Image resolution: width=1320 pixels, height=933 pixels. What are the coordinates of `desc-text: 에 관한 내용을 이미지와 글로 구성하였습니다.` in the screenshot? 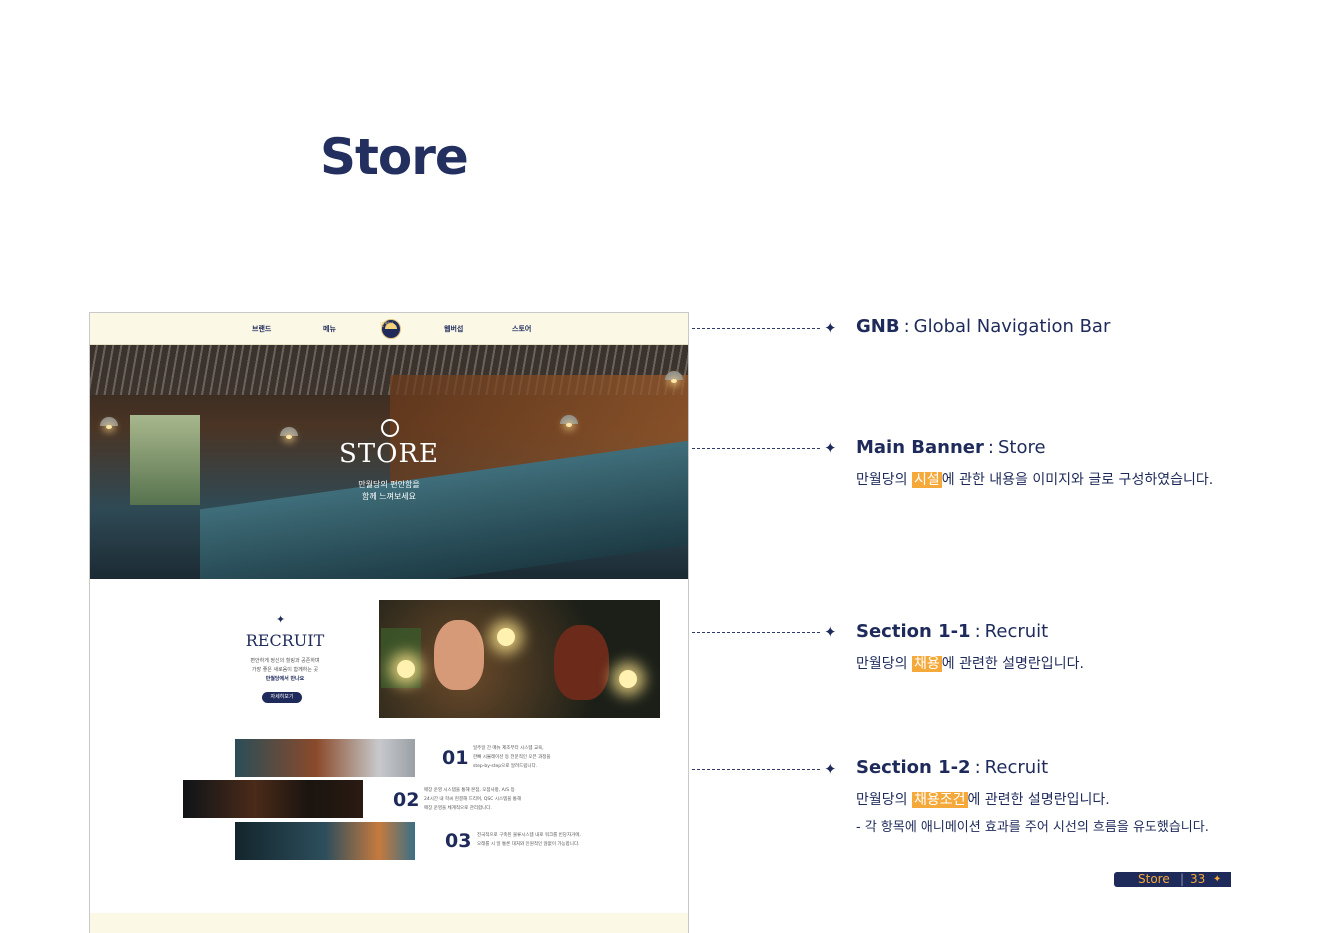 It's located at (1077, 480).